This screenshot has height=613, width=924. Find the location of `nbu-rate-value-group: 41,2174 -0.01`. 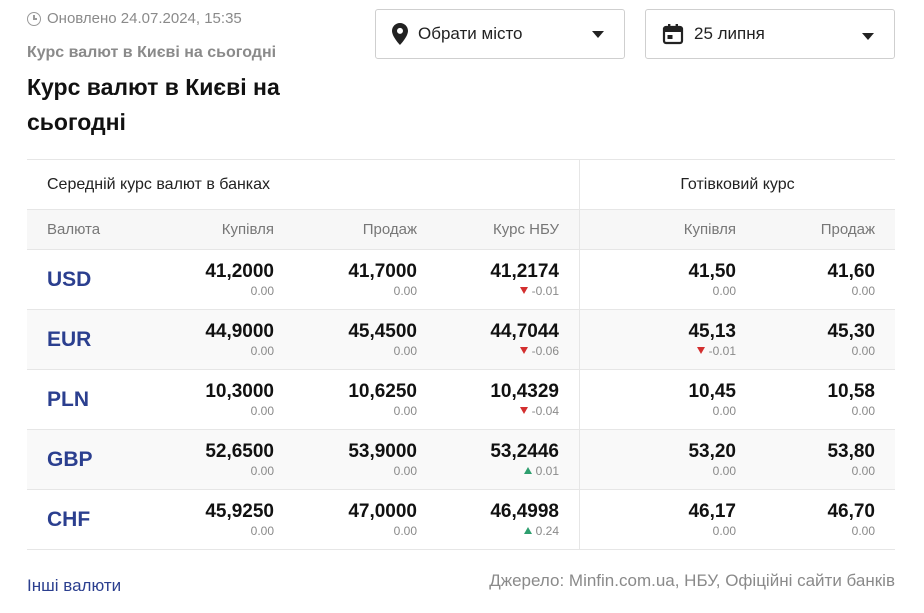

nbu-rate-value-group: 41,2174 -0.01 is located at coordinates (524, 279).